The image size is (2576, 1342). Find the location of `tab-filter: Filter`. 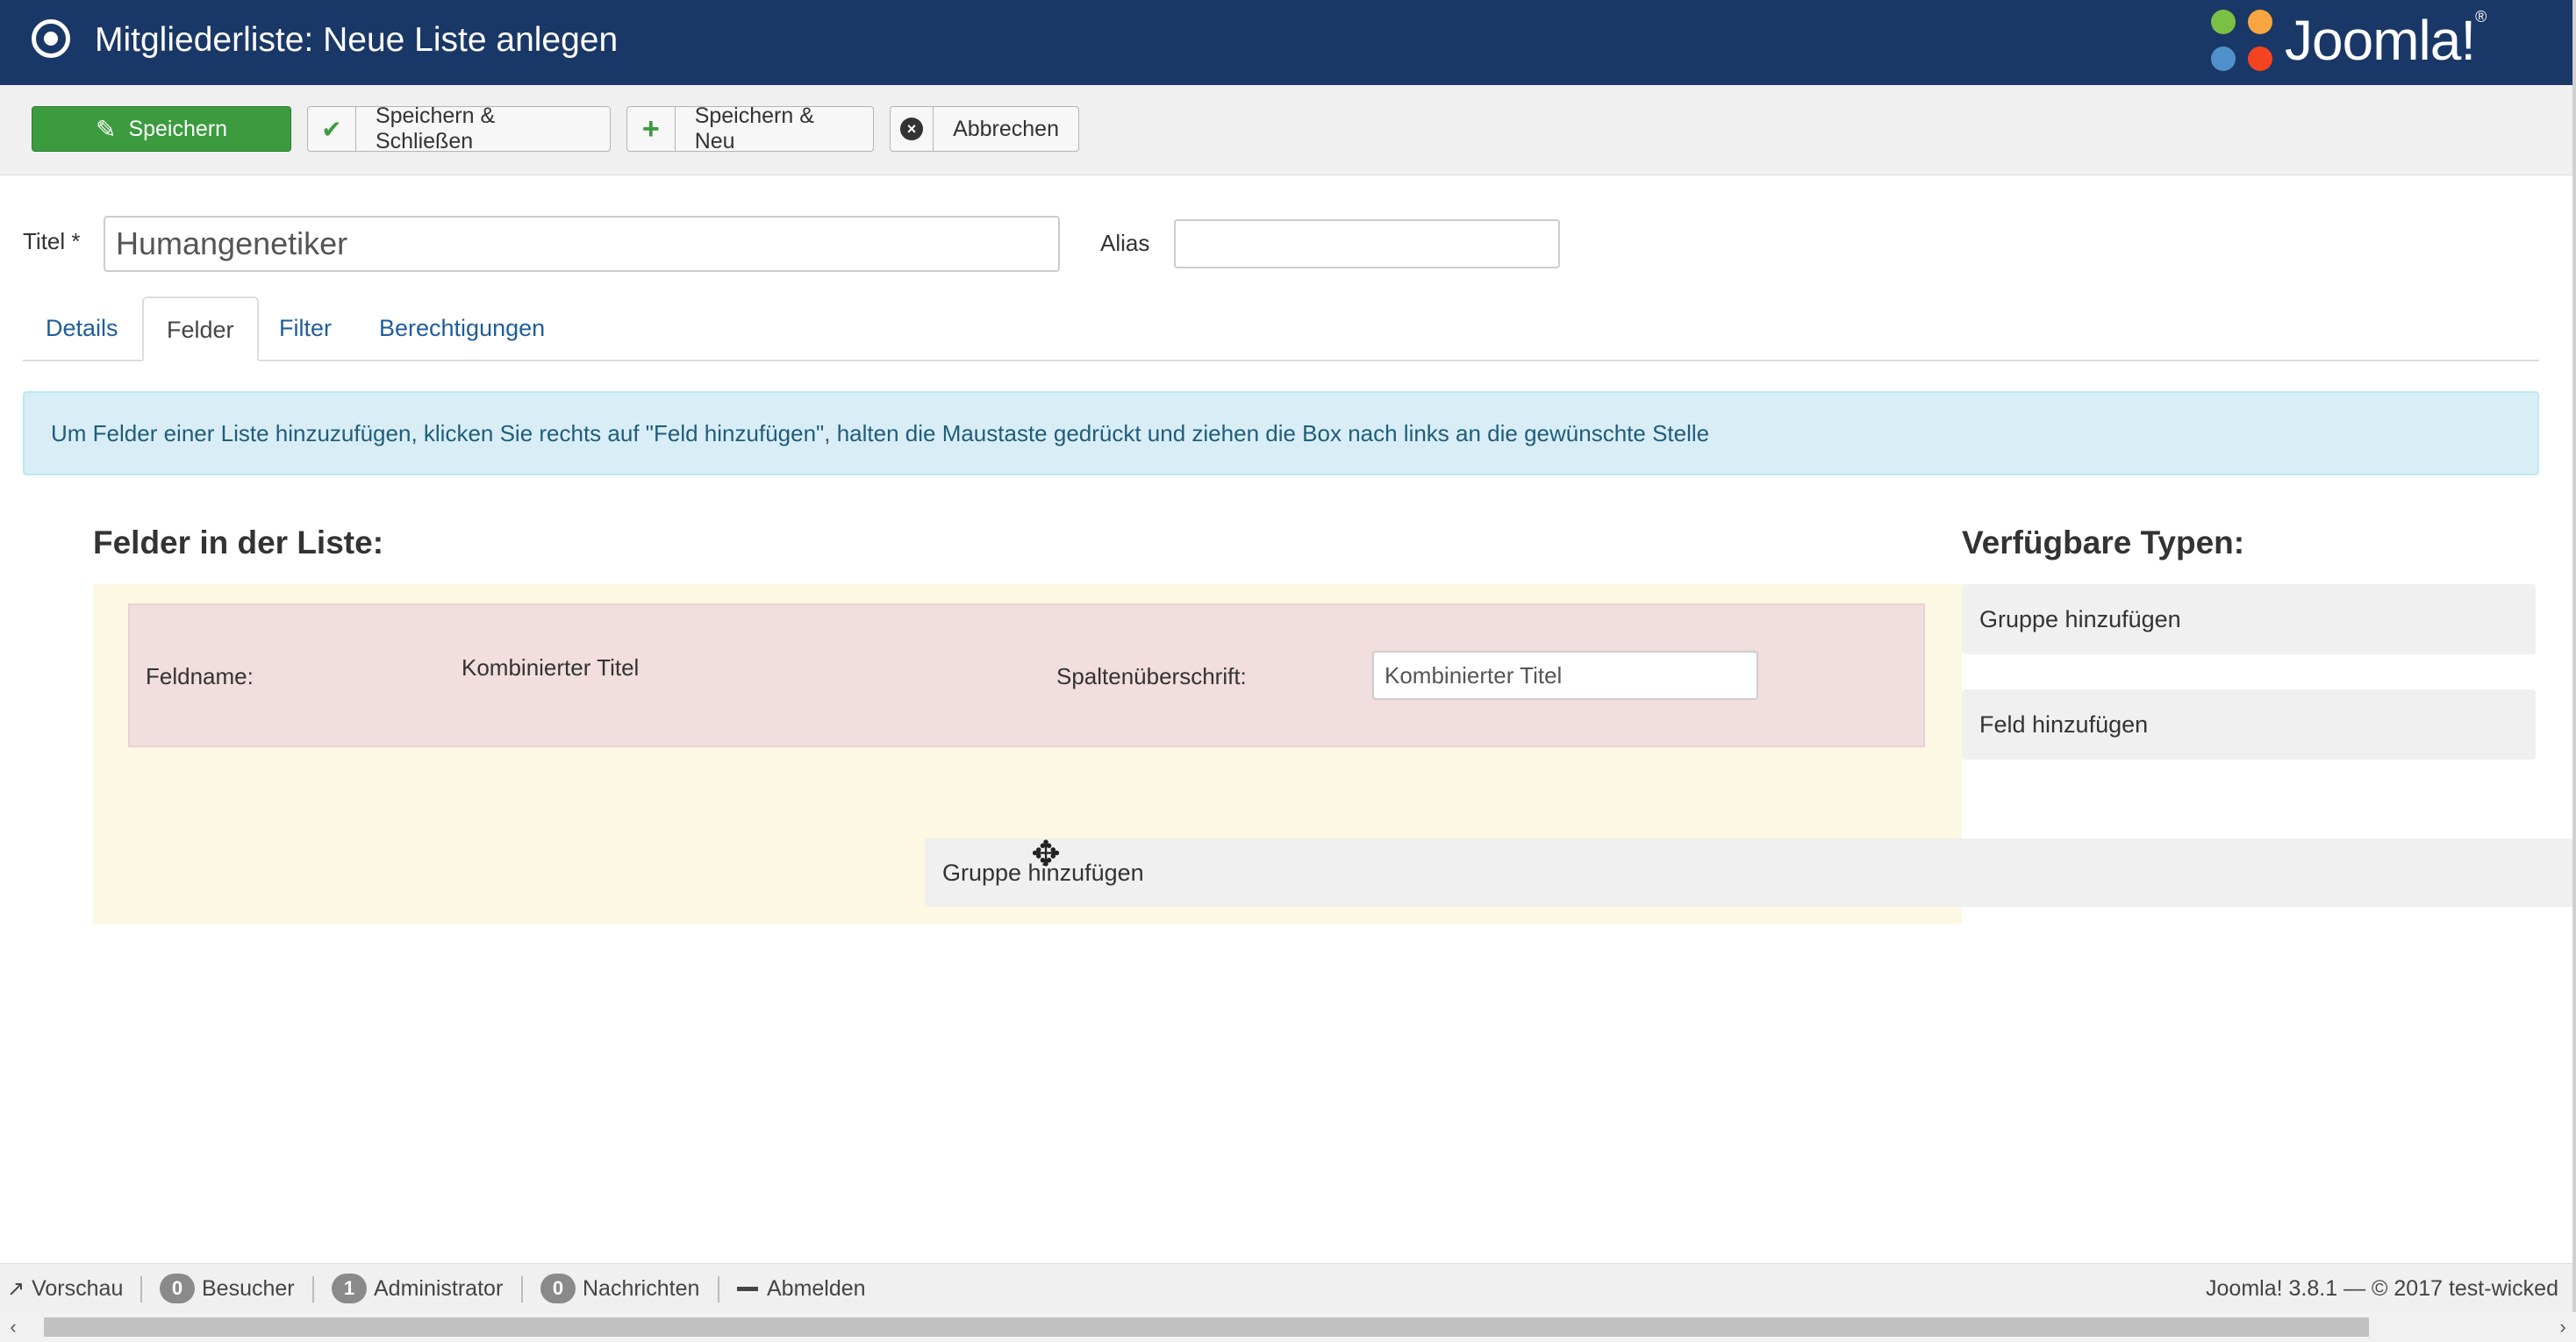

tab-filter: Filter is located at coordinates (305, 328).